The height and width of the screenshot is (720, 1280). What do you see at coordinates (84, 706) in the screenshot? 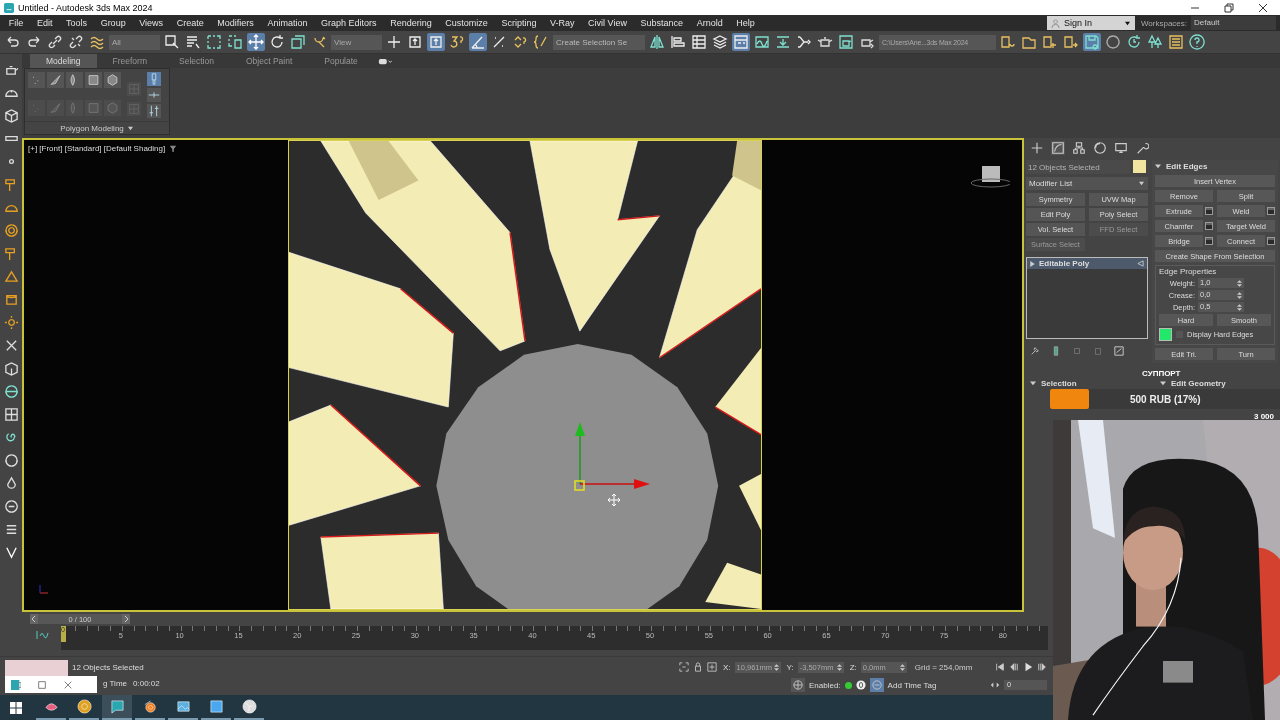
I see `browser-icon` at bounding box center [84, 706].